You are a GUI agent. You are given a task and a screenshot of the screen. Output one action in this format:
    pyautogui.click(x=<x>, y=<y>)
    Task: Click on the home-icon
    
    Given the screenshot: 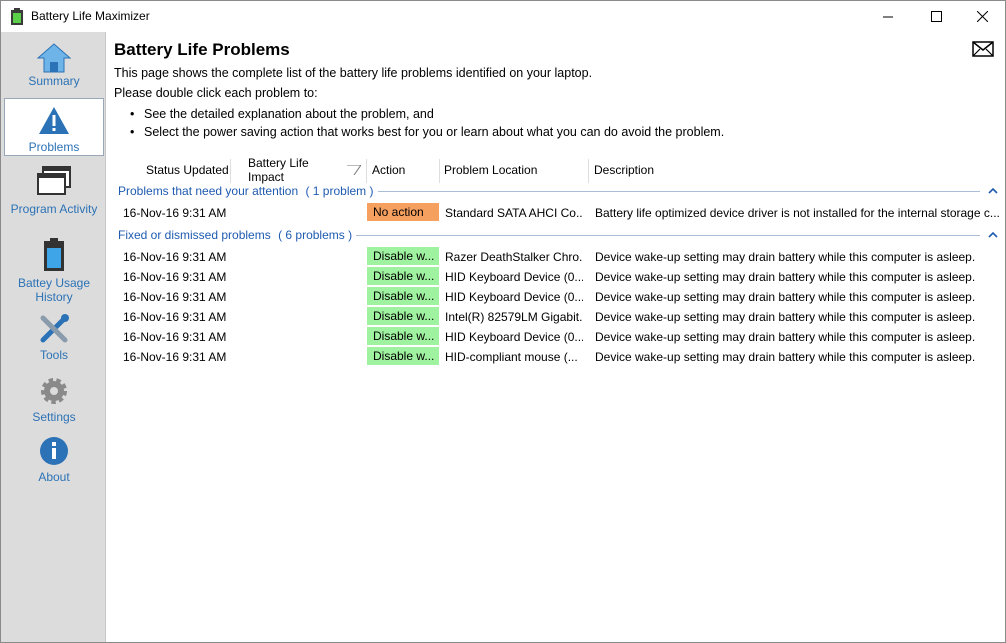 What is the action you would take?
    pyautogui.click(x=54, y=58)
    